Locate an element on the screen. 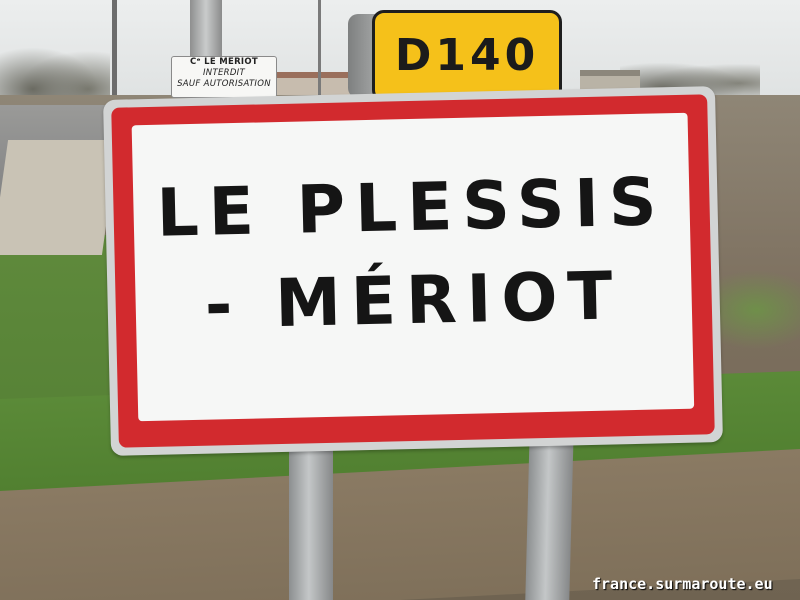  watermark: france.surmaroute.eu is located at coordinates (682, 584).